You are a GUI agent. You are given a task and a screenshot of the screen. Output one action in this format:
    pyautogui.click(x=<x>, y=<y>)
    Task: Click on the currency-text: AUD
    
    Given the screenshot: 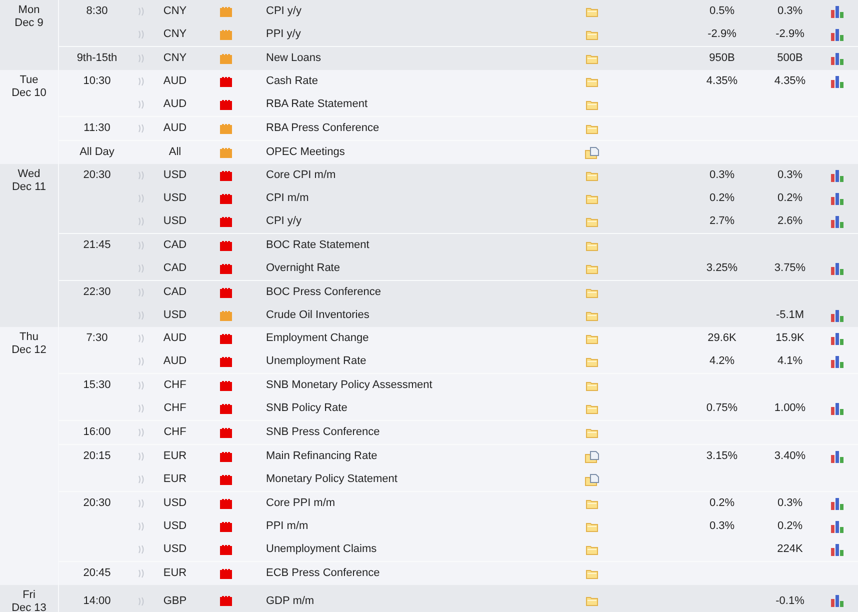 What is the action you would take?
    pyautogui.click(x=175, y=82)
    